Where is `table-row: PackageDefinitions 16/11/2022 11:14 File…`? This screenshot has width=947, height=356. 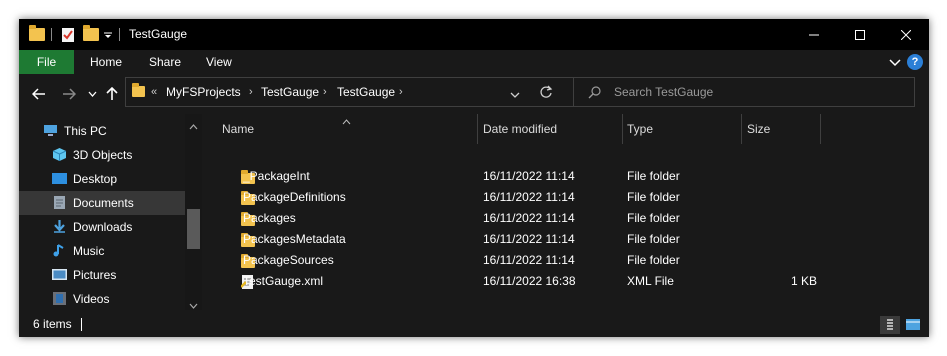
table-row: PackageDefinitions 16/11/2022 11:14 File… is located at coordinates (566, 197).